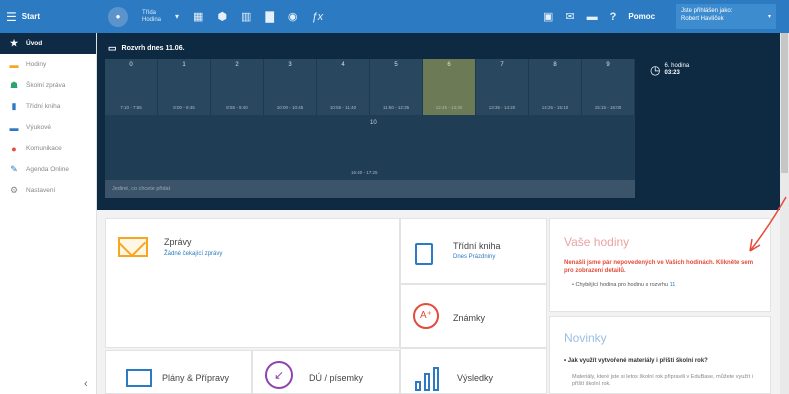 This screenshot has height=394, width=789. What do you see at coordinates (449, 65) in the screenshot?
I see `lesson-number: 6` at bounding box center [449, 65].